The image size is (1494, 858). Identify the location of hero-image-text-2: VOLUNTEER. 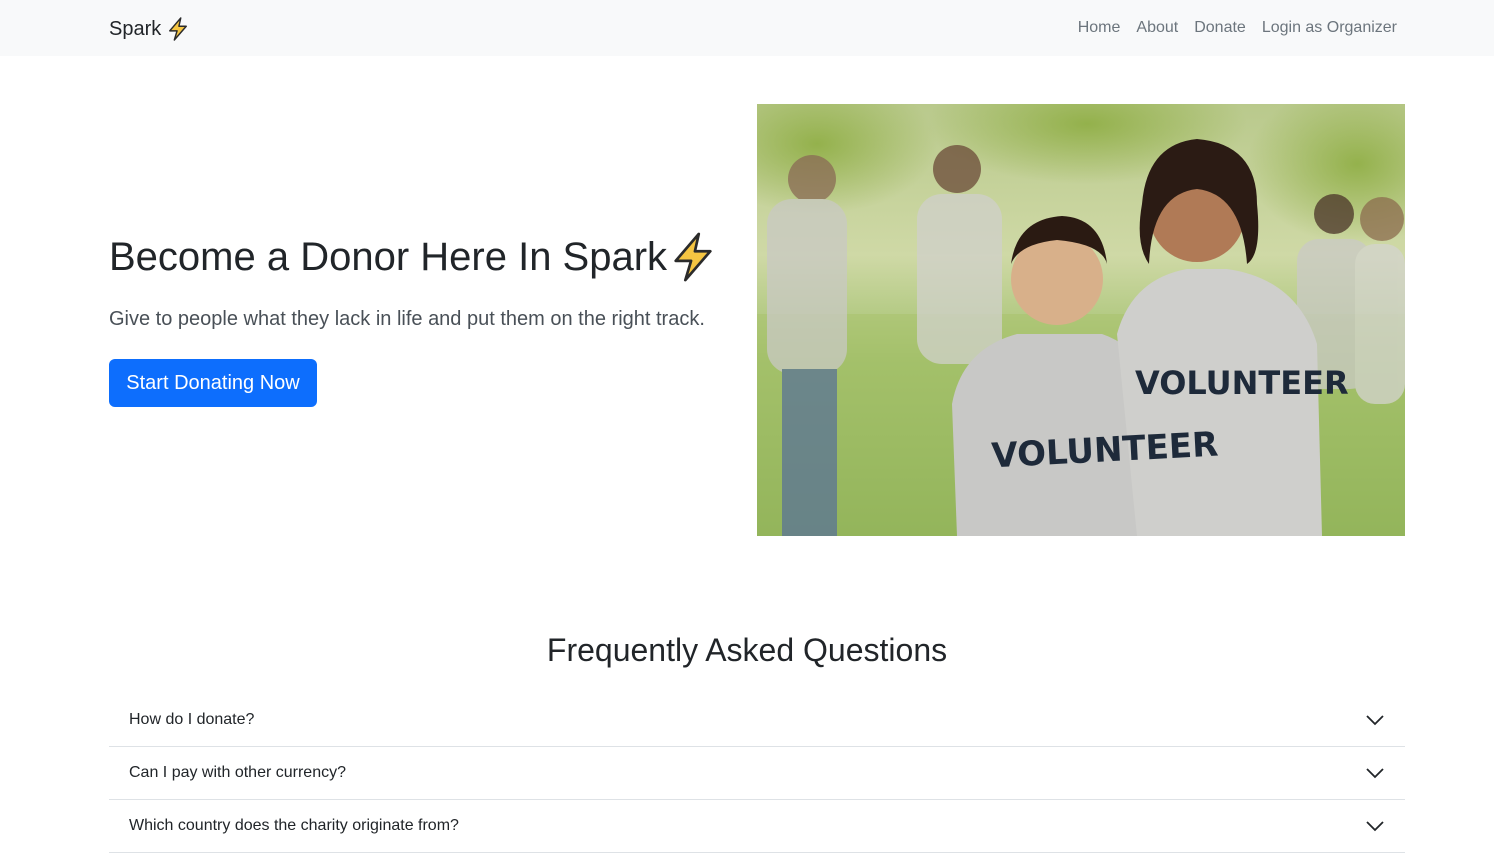
(1242, 383).